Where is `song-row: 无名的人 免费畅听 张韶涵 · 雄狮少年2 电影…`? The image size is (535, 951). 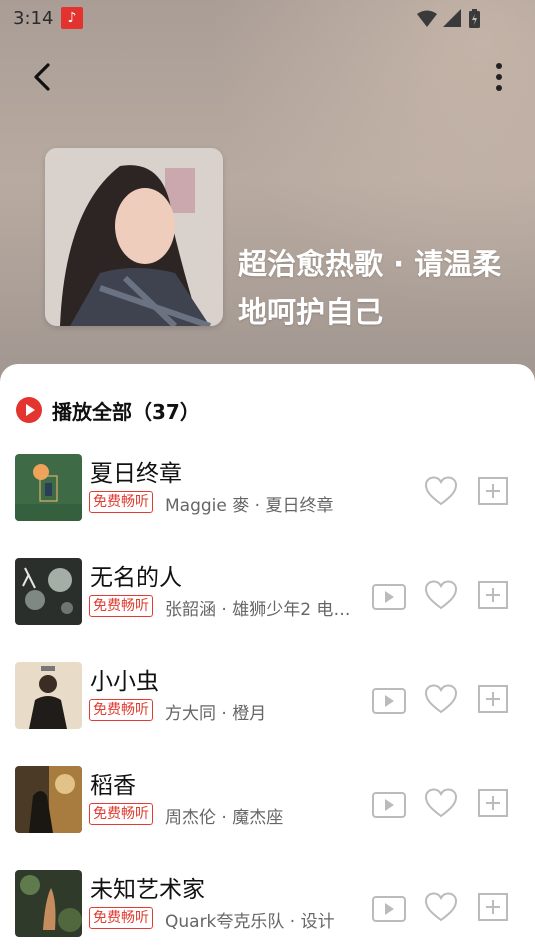 song-row: 无名的人 免费畅听 张韶涵 · 雄狮少年2 电影… is located at coordinates (267, 593).